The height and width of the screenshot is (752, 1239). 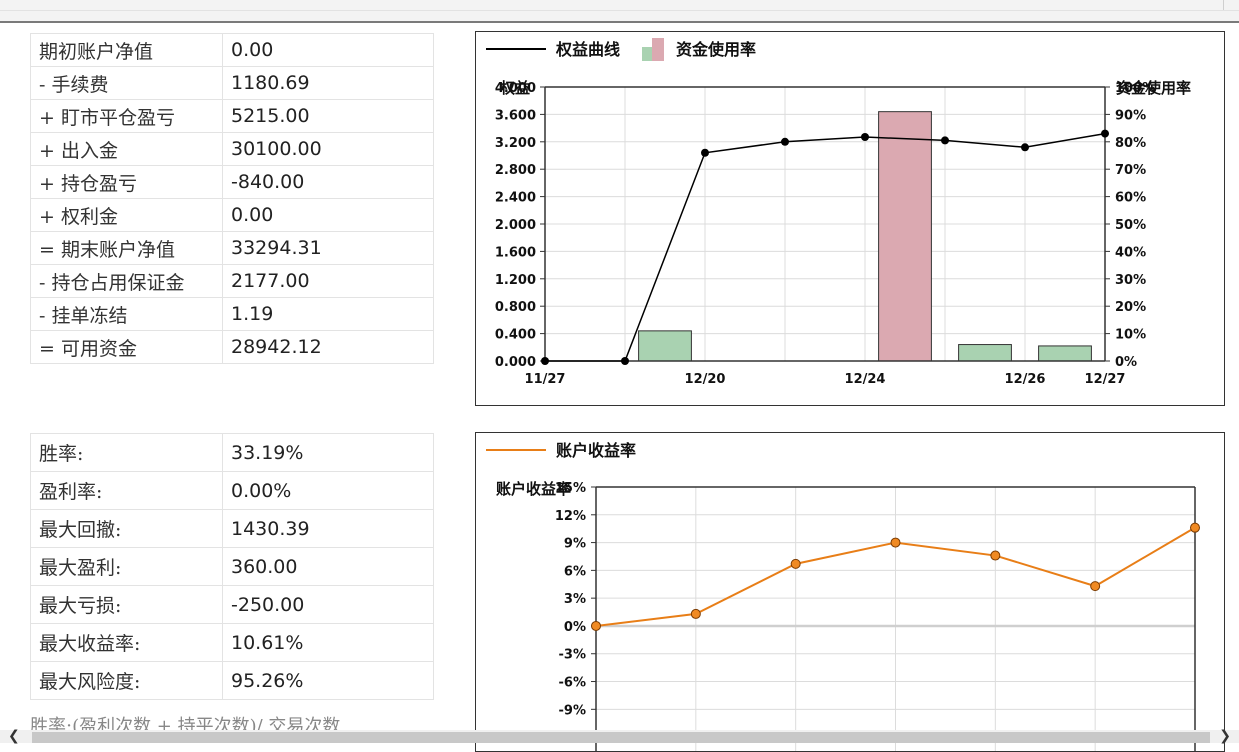 I want to click on y-left-tick-label: 0.000, so click(x=515, y=362).